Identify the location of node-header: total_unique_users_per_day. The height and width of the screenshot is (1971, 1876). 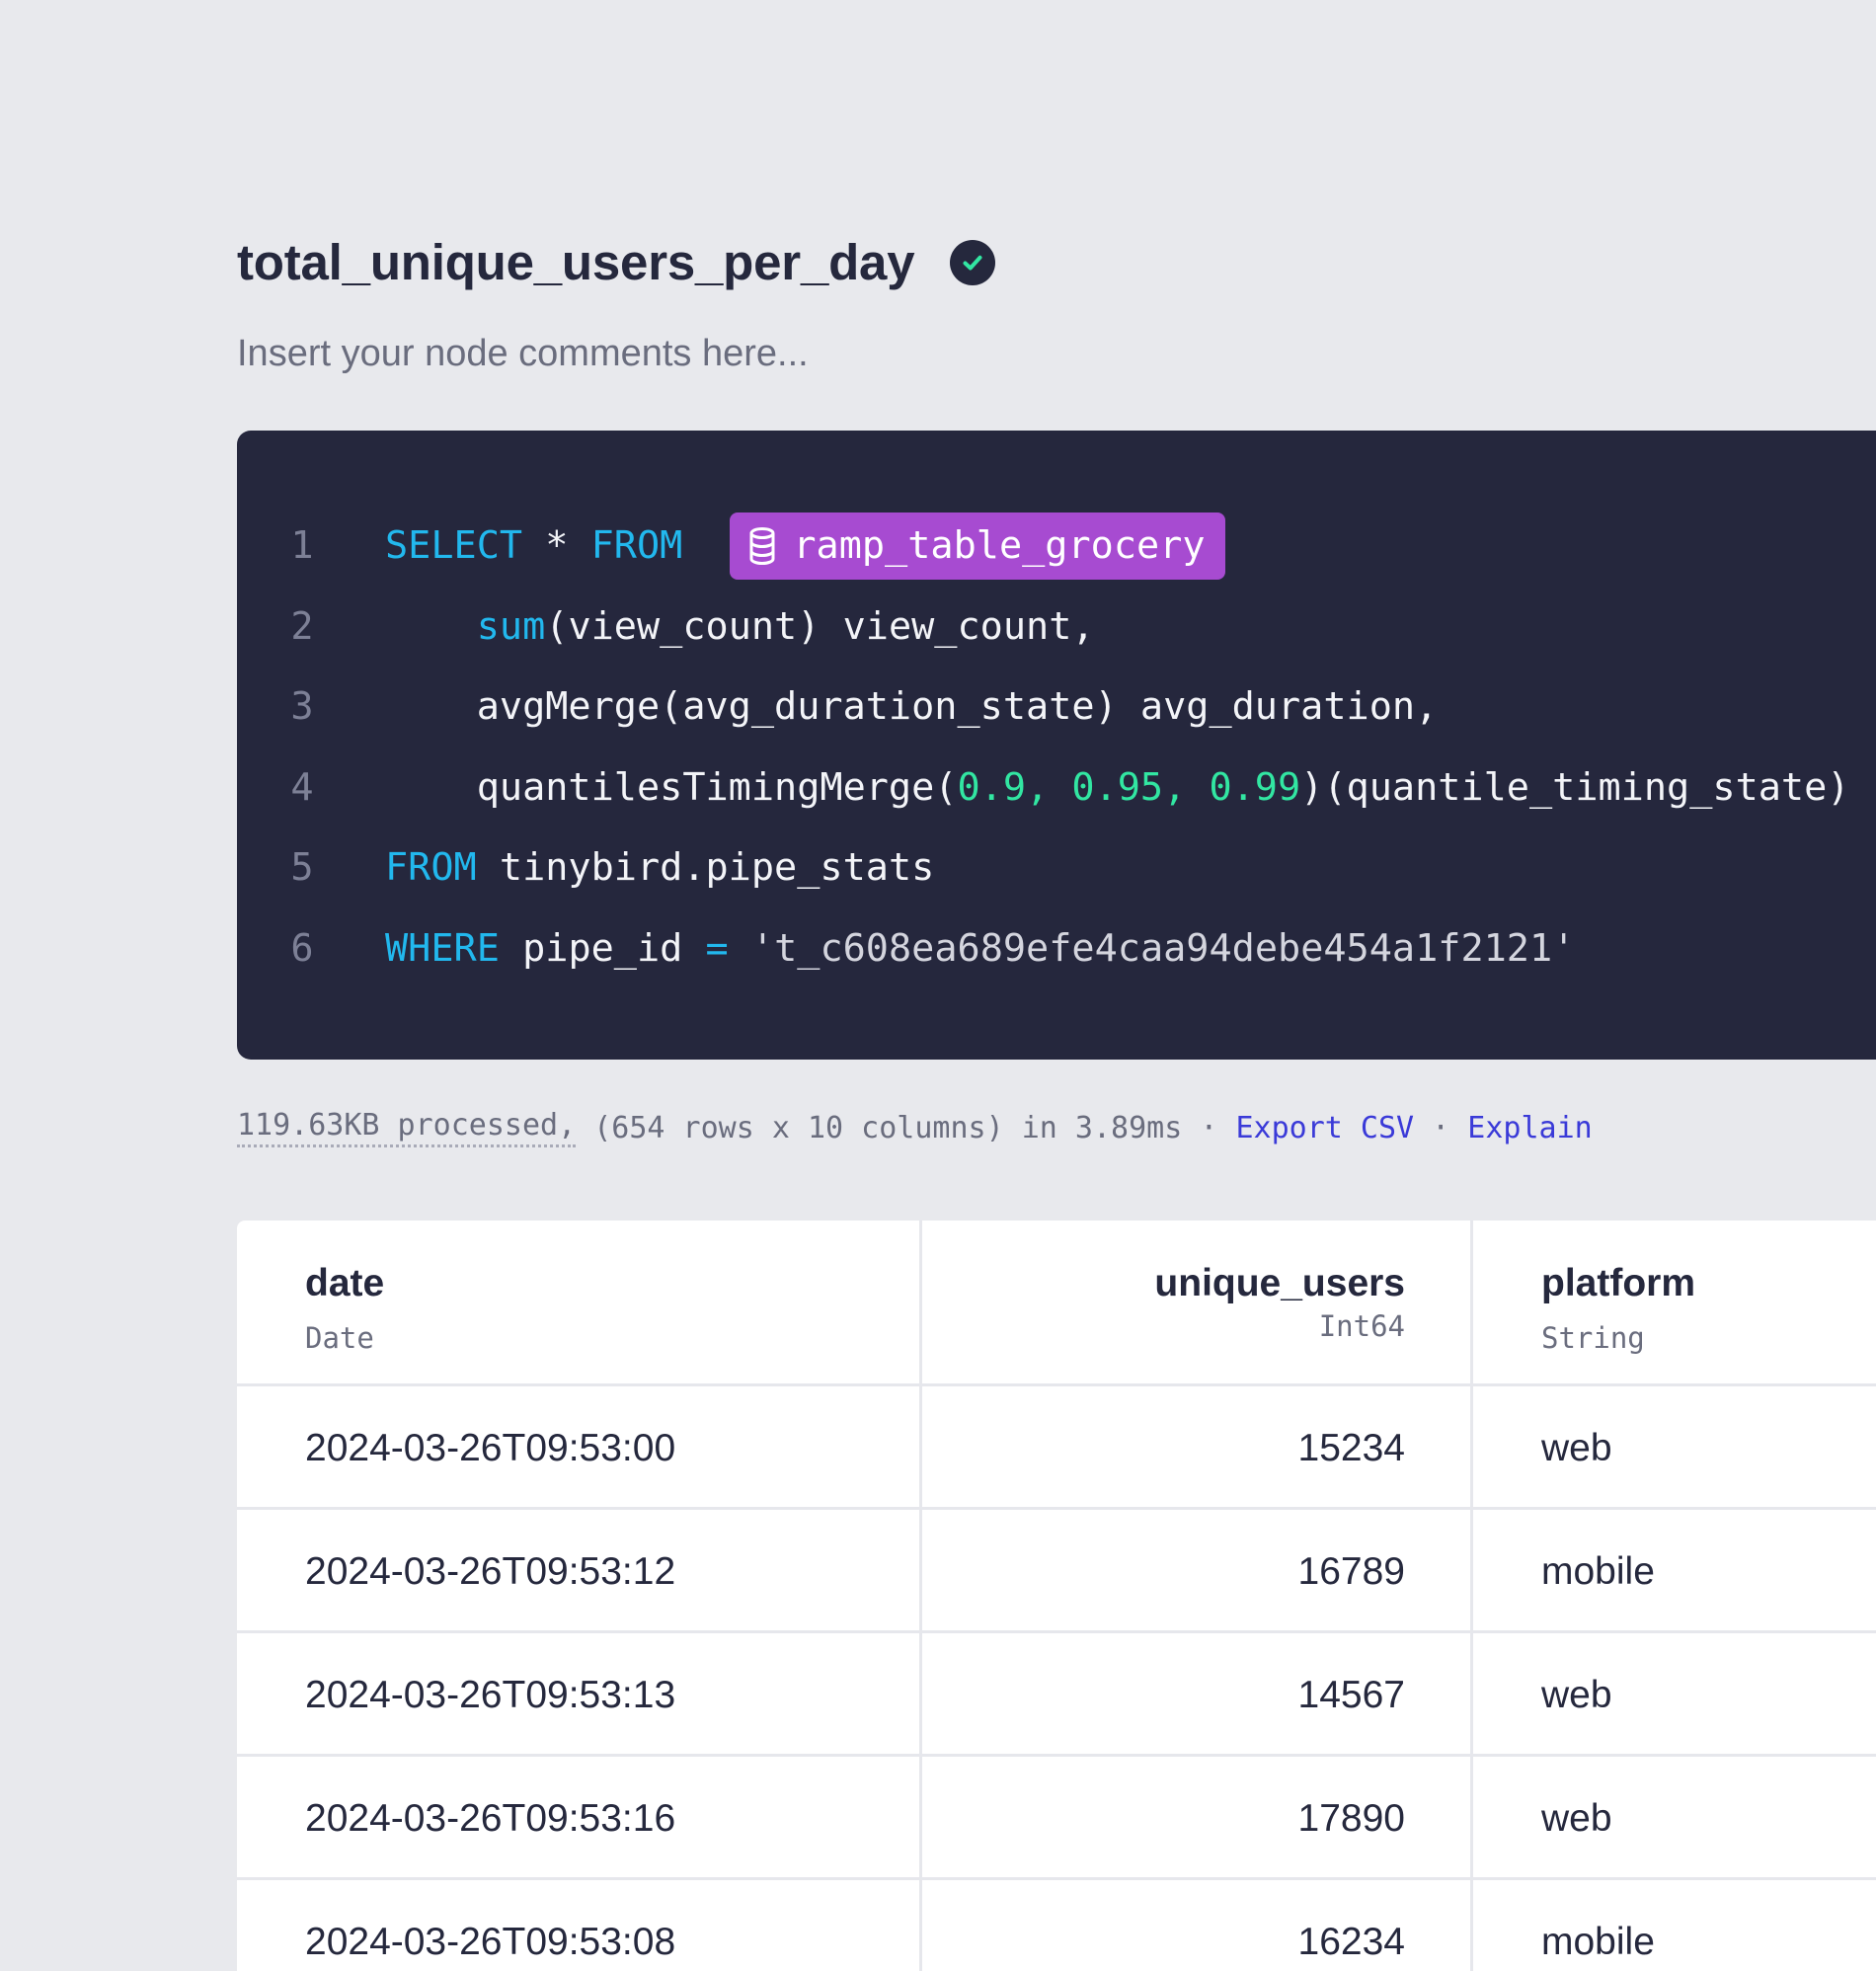
(617, 262).